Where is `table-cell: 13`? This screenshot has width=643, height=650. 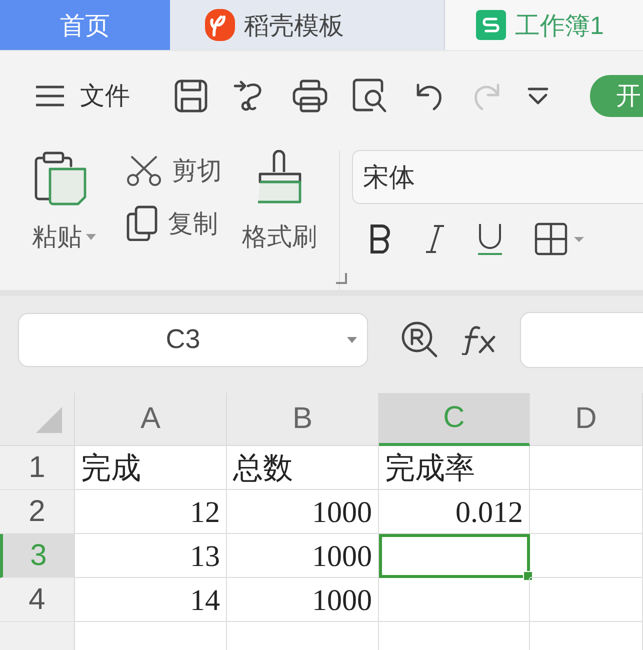
table-cell: 13 is located at coordinates (151, 556).